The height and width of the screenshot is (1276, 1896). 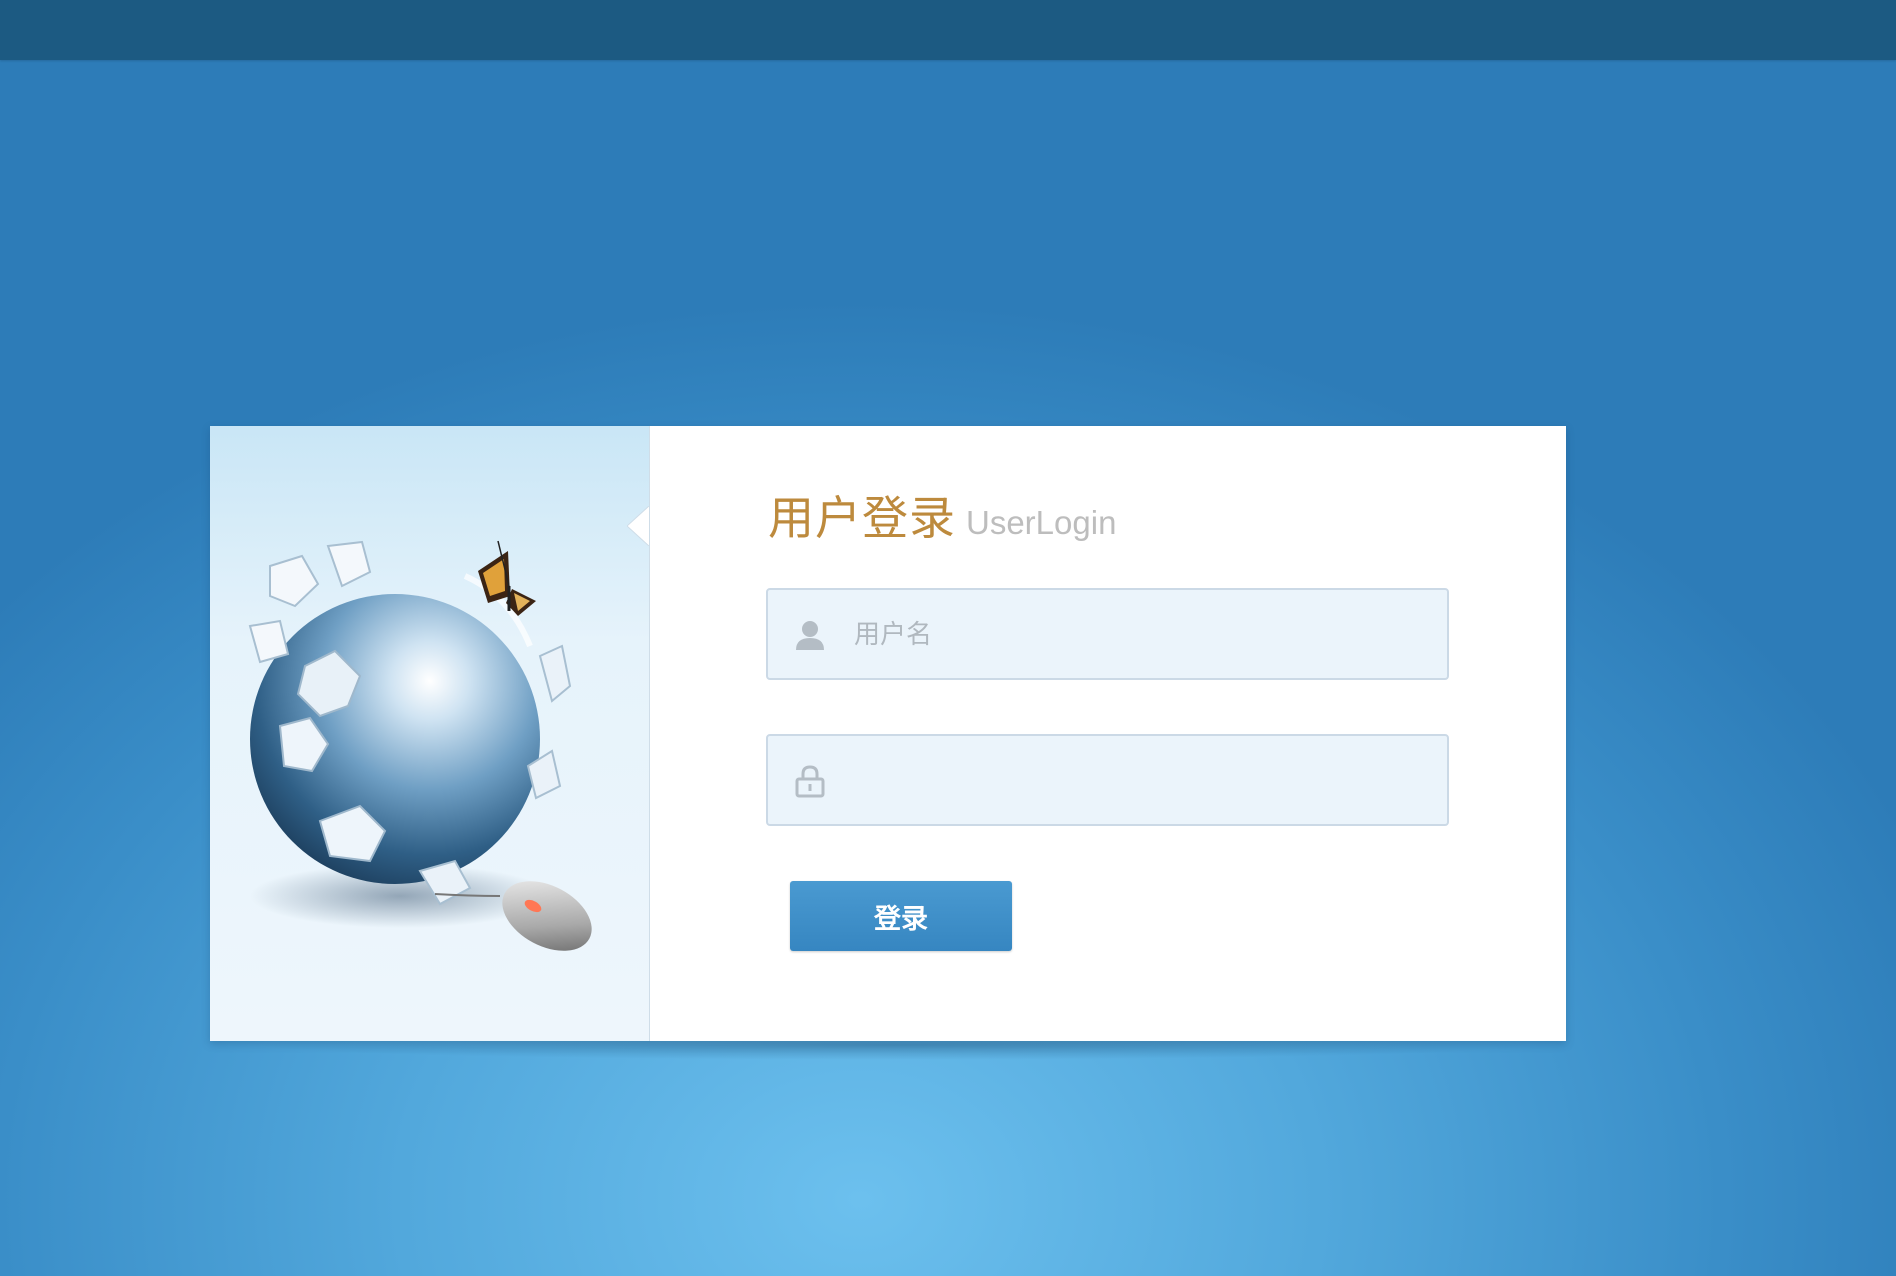 What do you see at coordinates (1041, 522) in the screenshot?
I see `title-english: UserLogin` at bounding box center [1041, 522].